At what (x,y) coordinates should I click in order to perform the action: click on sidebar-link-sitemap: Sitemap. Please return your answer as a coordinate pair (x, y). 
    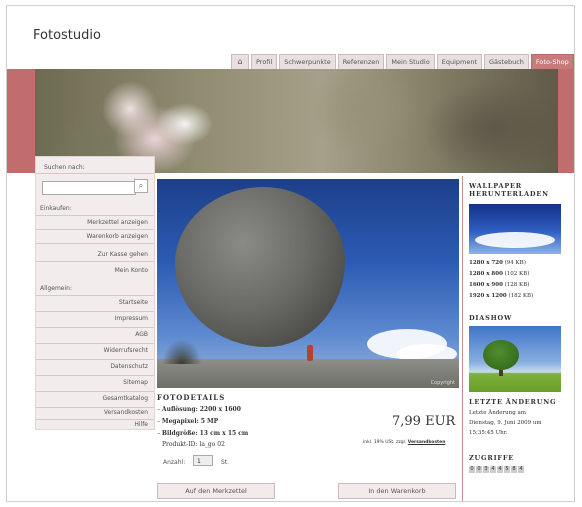
    Looking at the image, I should click on (135, 382).